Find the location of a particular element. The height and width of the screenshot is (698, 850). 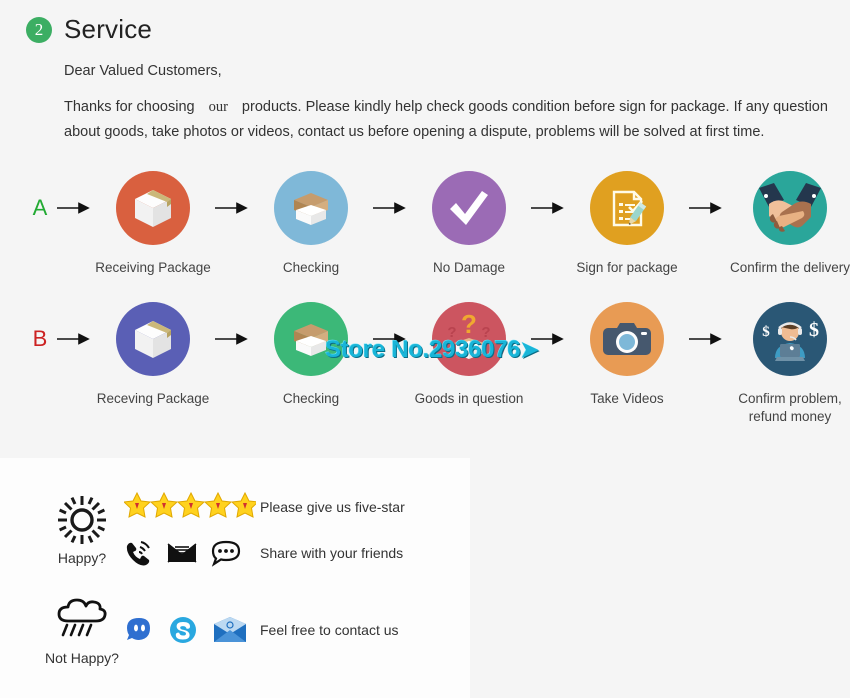

greeting-text: Dear Valued Customers, is located at coordinates (143, 71).